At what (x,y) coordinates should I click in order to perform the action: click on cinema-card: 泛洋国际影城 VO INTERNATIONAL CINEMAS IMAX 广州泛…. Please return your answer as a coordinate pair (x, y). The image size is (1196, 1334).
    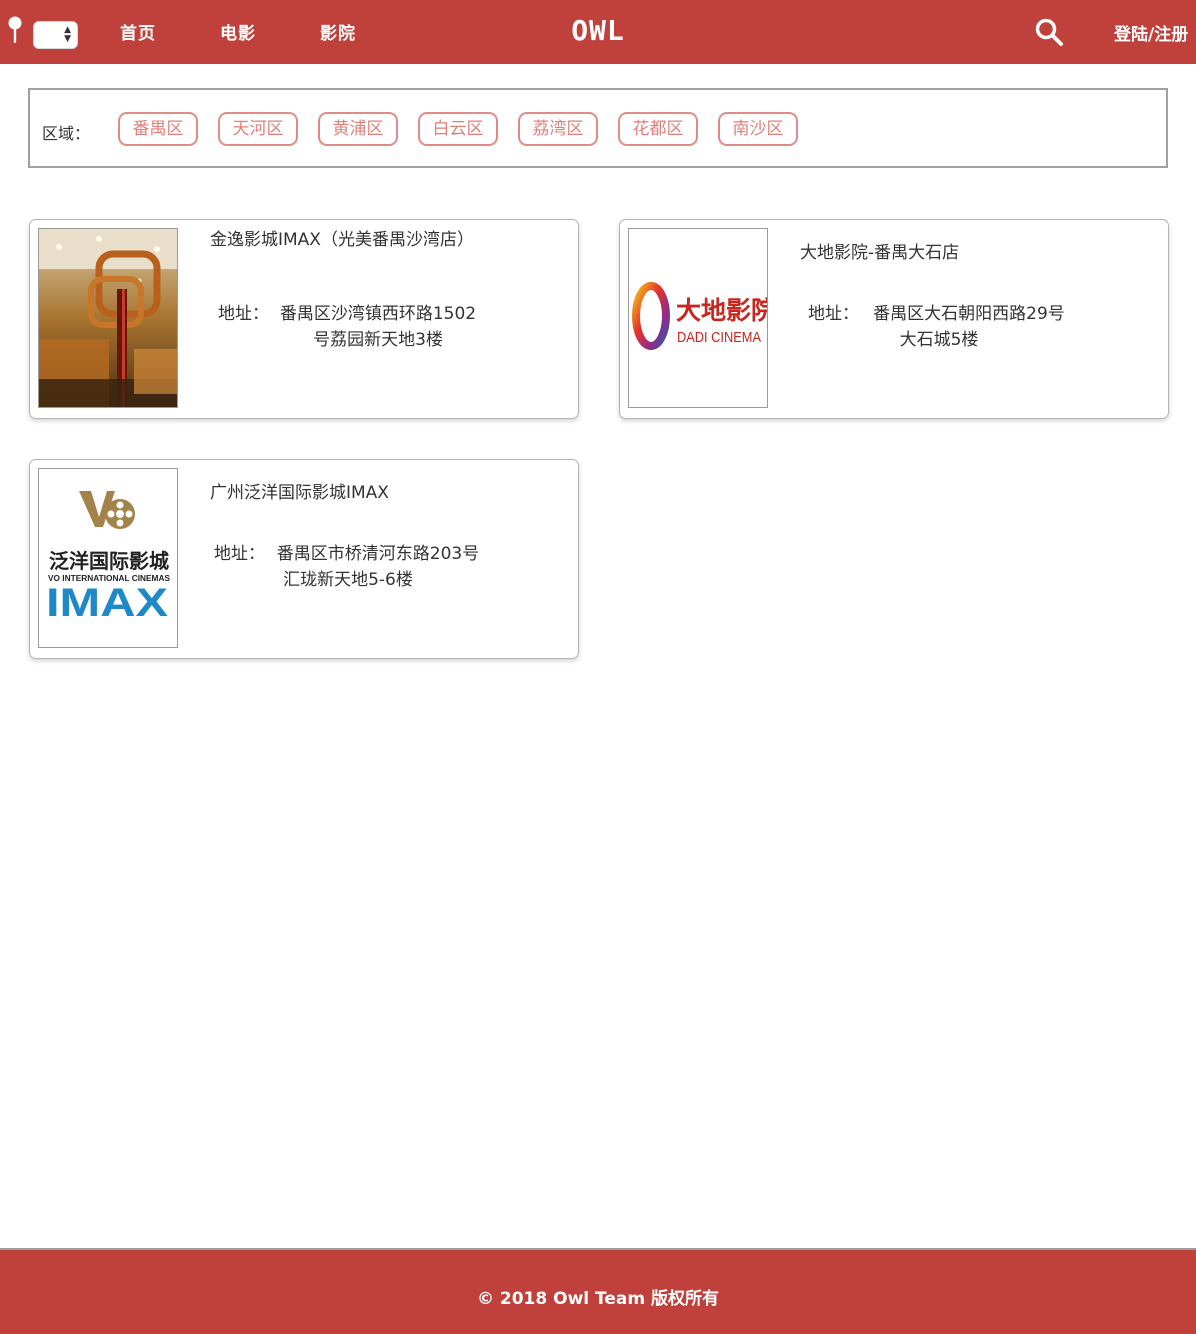
    Looking at the image, I should click on (304, 559).